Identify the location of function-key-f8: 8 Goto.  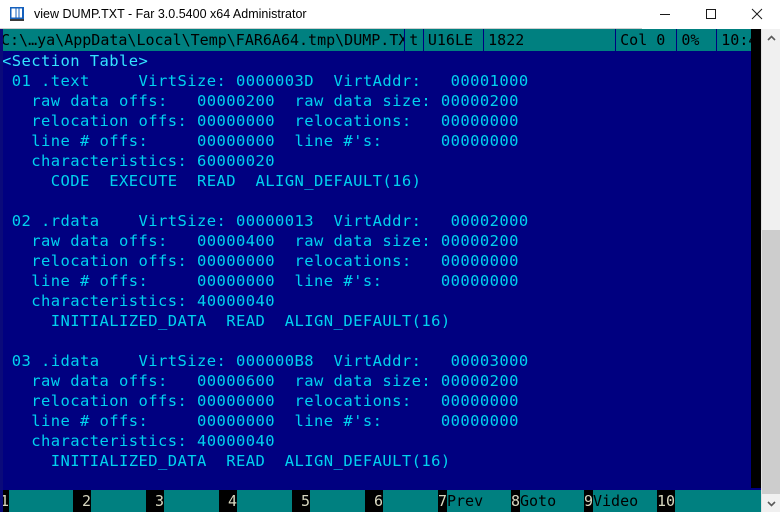
(547, 501).